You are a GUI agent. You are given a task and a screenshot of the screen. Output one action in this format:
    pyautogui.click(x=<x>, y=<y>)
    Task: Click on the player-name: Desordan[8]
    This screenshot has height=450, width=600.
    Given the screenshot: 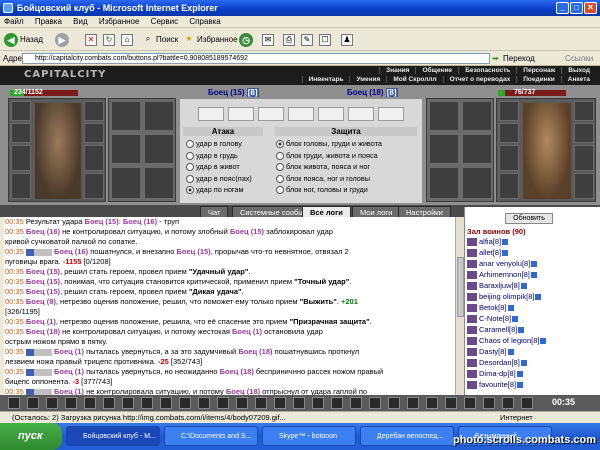 What is the action you would take?
    pyautogui.click(x=499, y=362)
    